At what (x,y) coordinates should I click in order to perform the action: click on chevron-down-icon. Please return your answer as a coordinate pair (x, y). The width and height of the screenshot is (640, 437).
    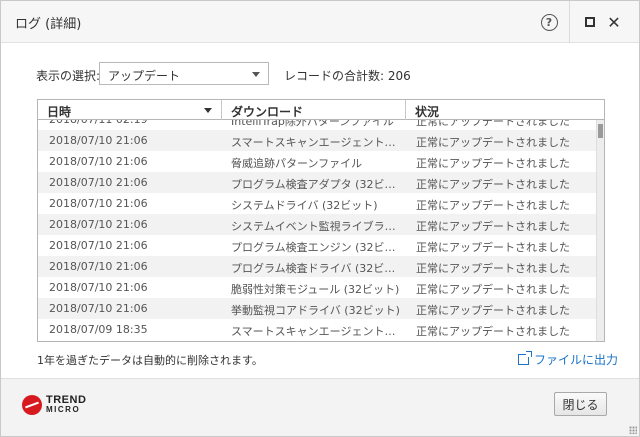
    Looking at the image, I should click on (256, 74).